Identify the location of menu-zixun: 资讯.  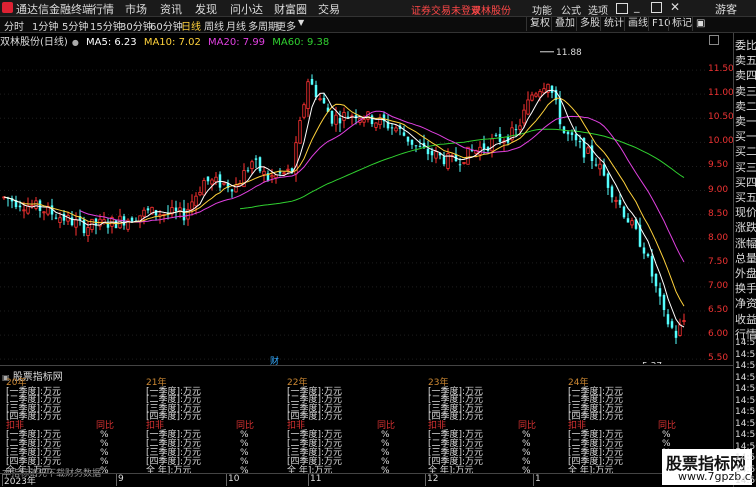
(171, 9).